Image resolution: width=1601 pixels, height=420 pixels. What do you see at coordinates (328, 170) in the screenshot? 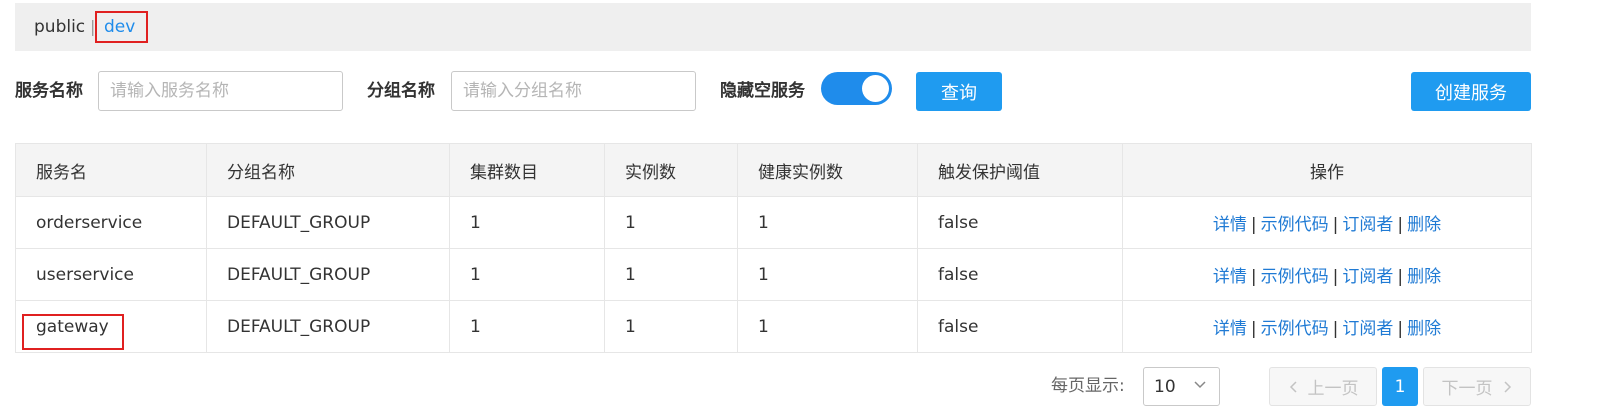
I see `header-group-name: 分组名称` at bounding box center [328, 170].